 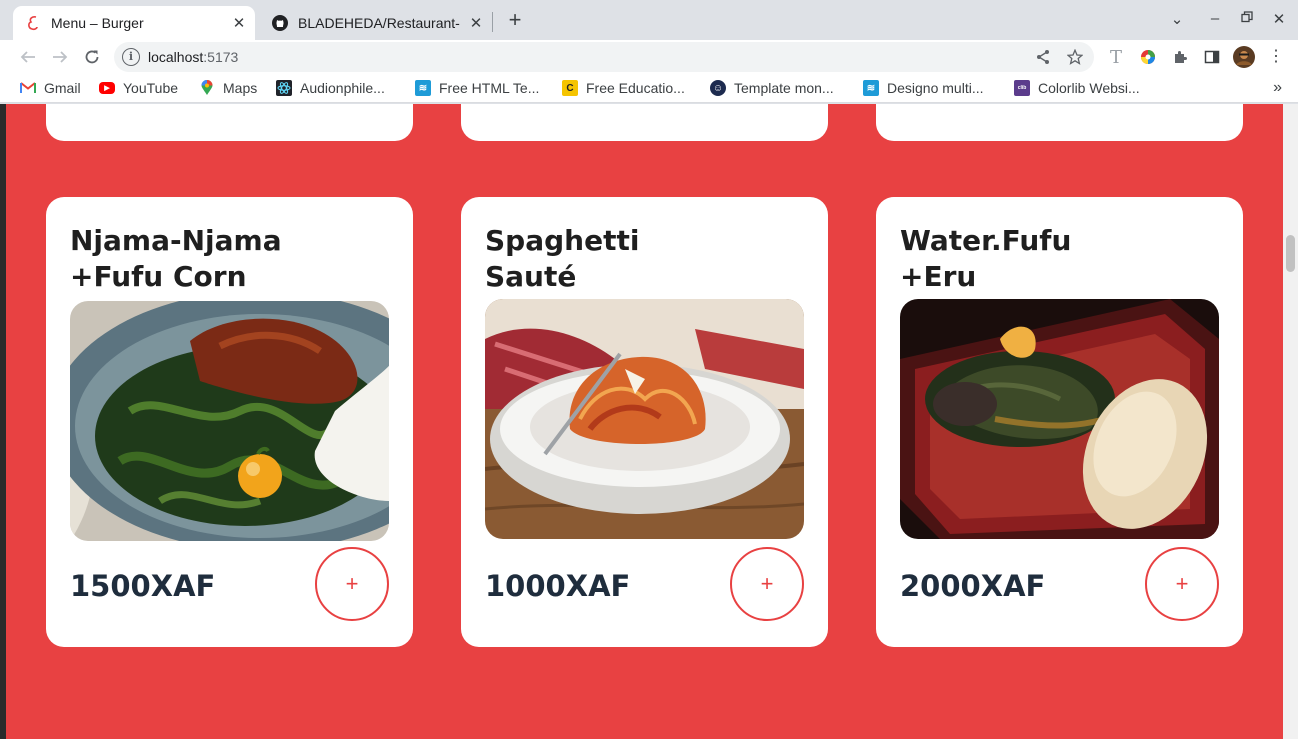 I want to click on gmail-icon, so click(x=28, y=88).